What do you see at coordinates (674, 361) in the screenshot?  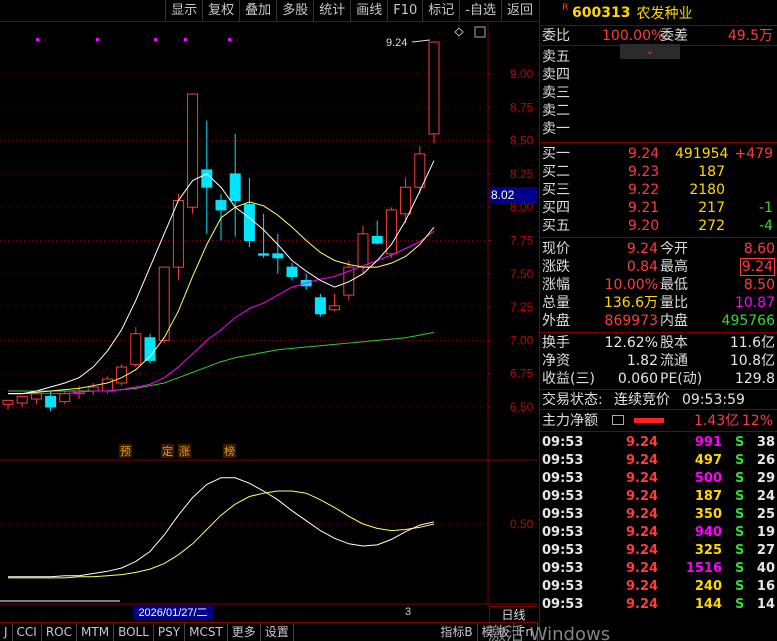 I see `fund-label: 流通` at bounding box center [674, 361].